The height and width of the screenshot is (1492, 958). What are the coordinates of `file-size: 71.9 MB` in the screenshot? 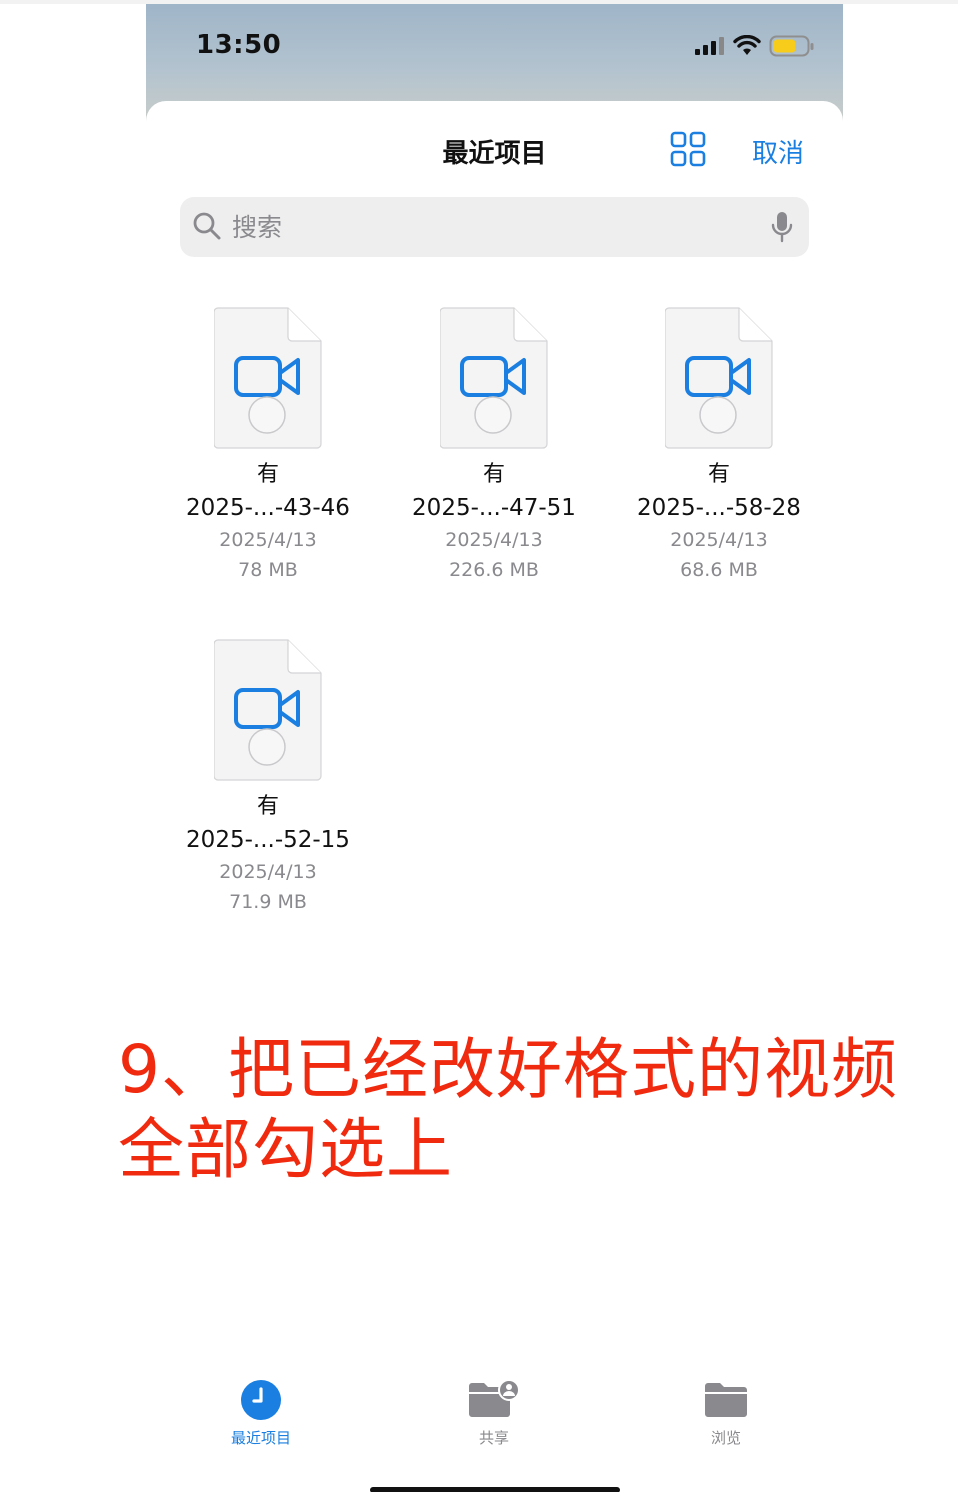 It's located at (268, 902).